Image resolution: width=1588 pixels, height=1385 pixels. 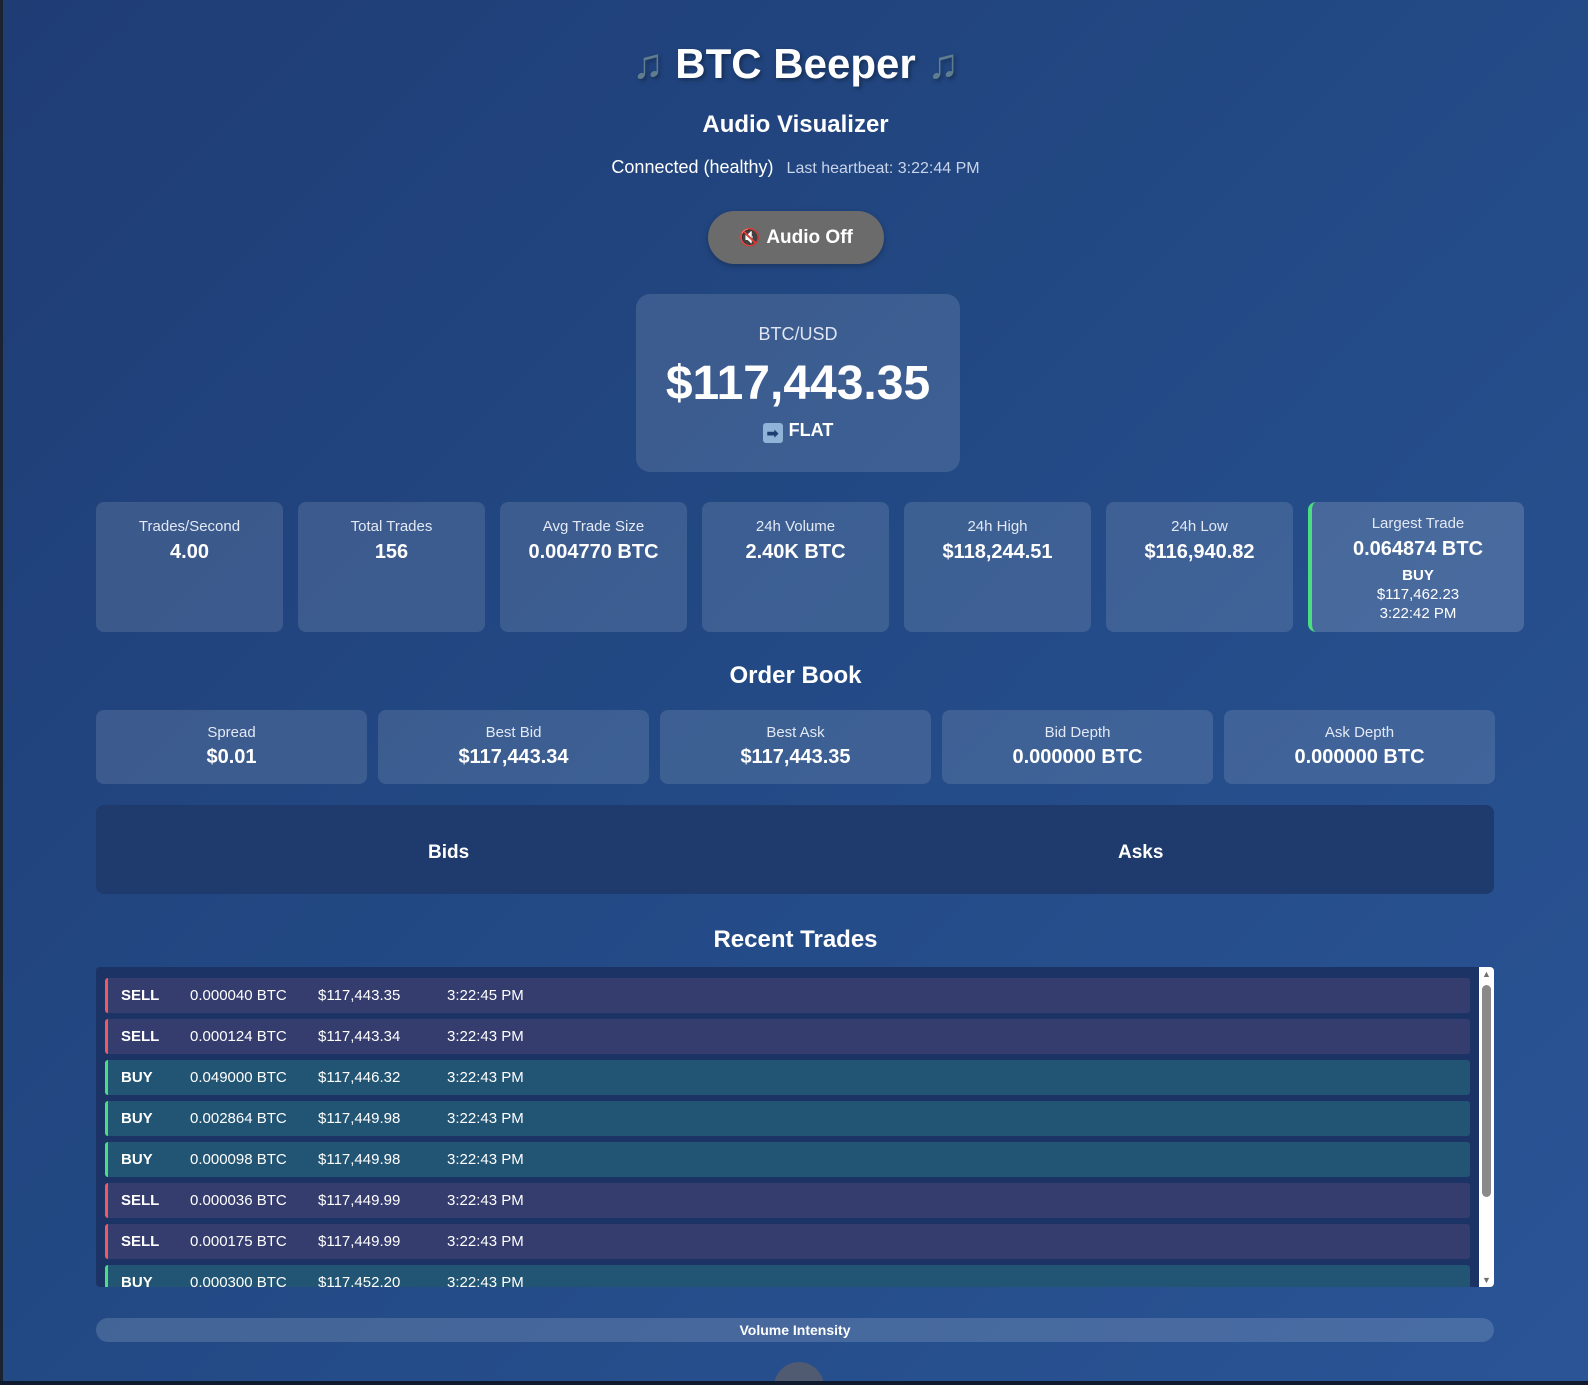 What do you see at coordinates (1486, 1280) in the screenshot?
I see `scroll-down-arrow-icon: ▼` at bounding box center [1486, 1280].